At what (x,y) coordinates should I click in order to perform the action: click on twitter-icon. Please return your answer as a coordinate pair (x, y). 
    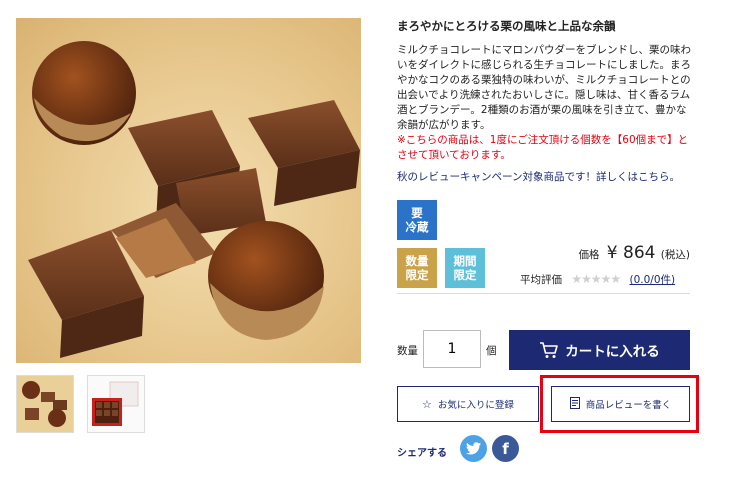
    Looking at the image, I should click on (473, 448).